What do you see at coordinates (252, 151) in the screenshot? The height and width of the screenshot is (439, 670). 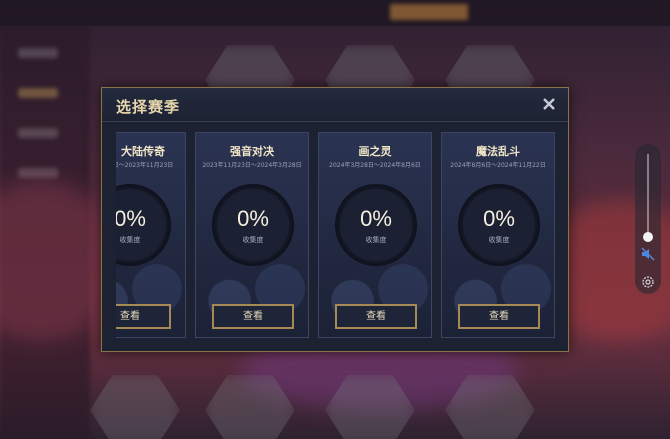 I see `season-name: 强音对决` at bounding box center [252, 151].